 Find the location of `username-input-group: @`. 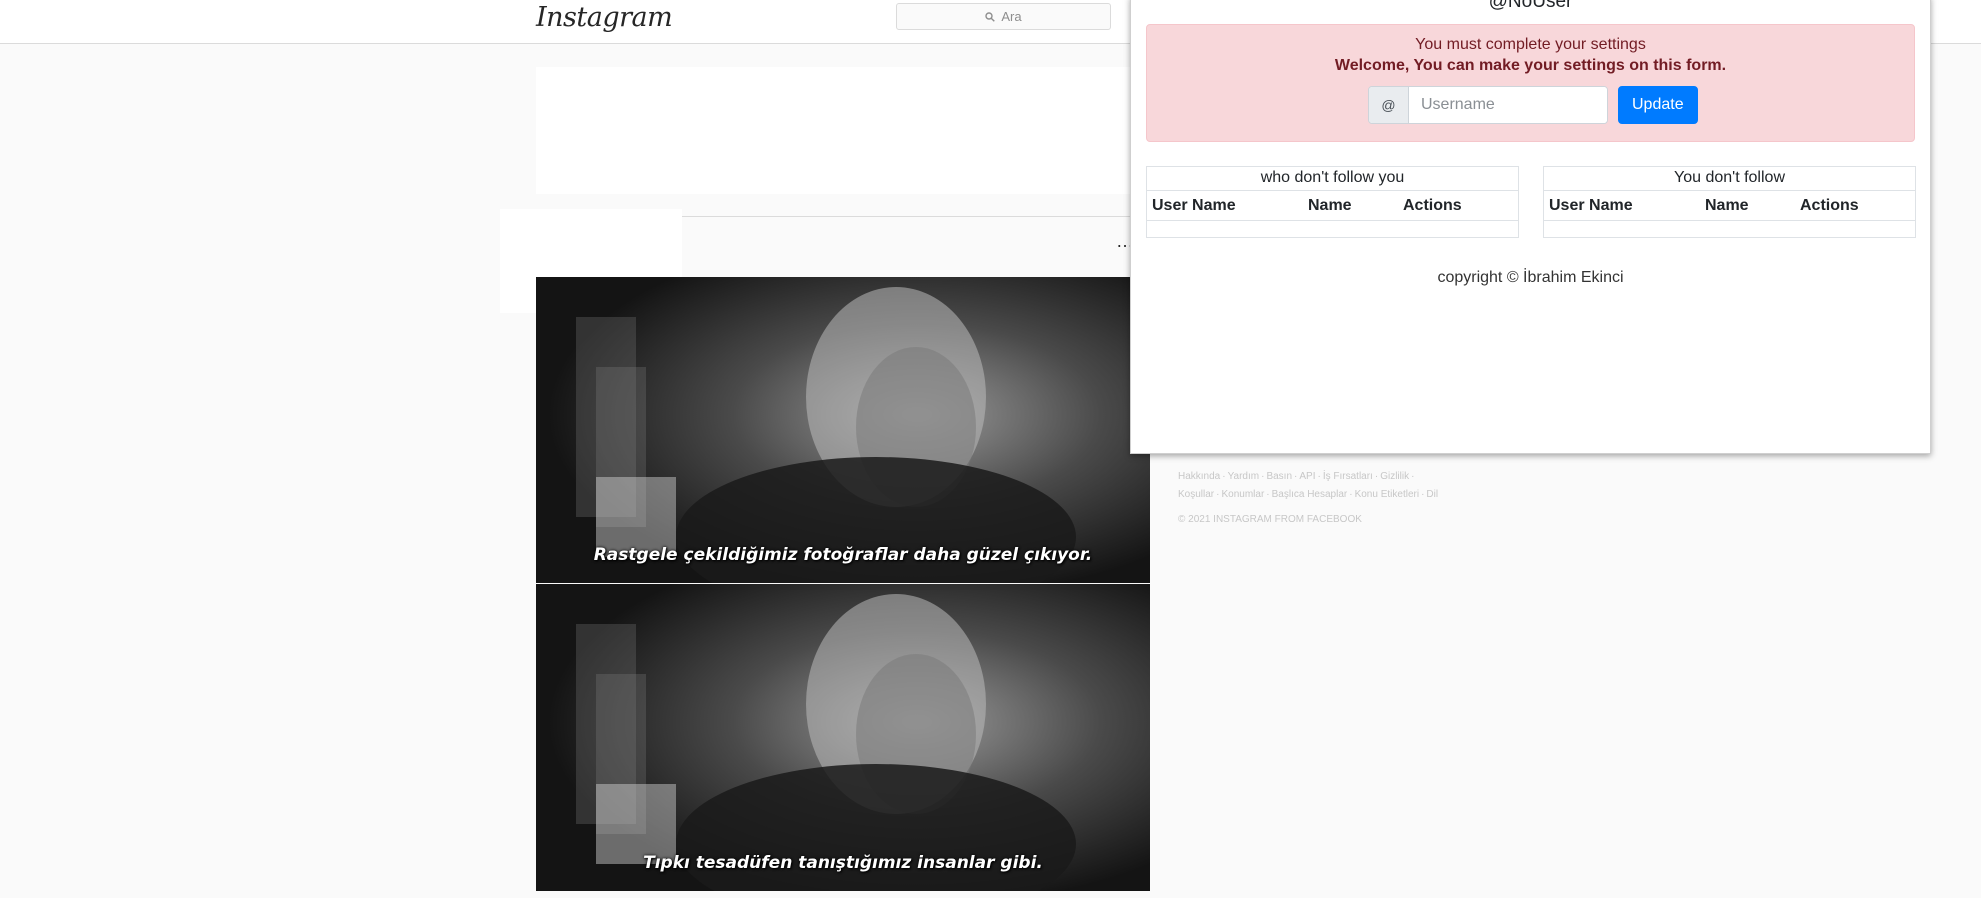

username-input-group: @ is located at coordinates (1488, 105).